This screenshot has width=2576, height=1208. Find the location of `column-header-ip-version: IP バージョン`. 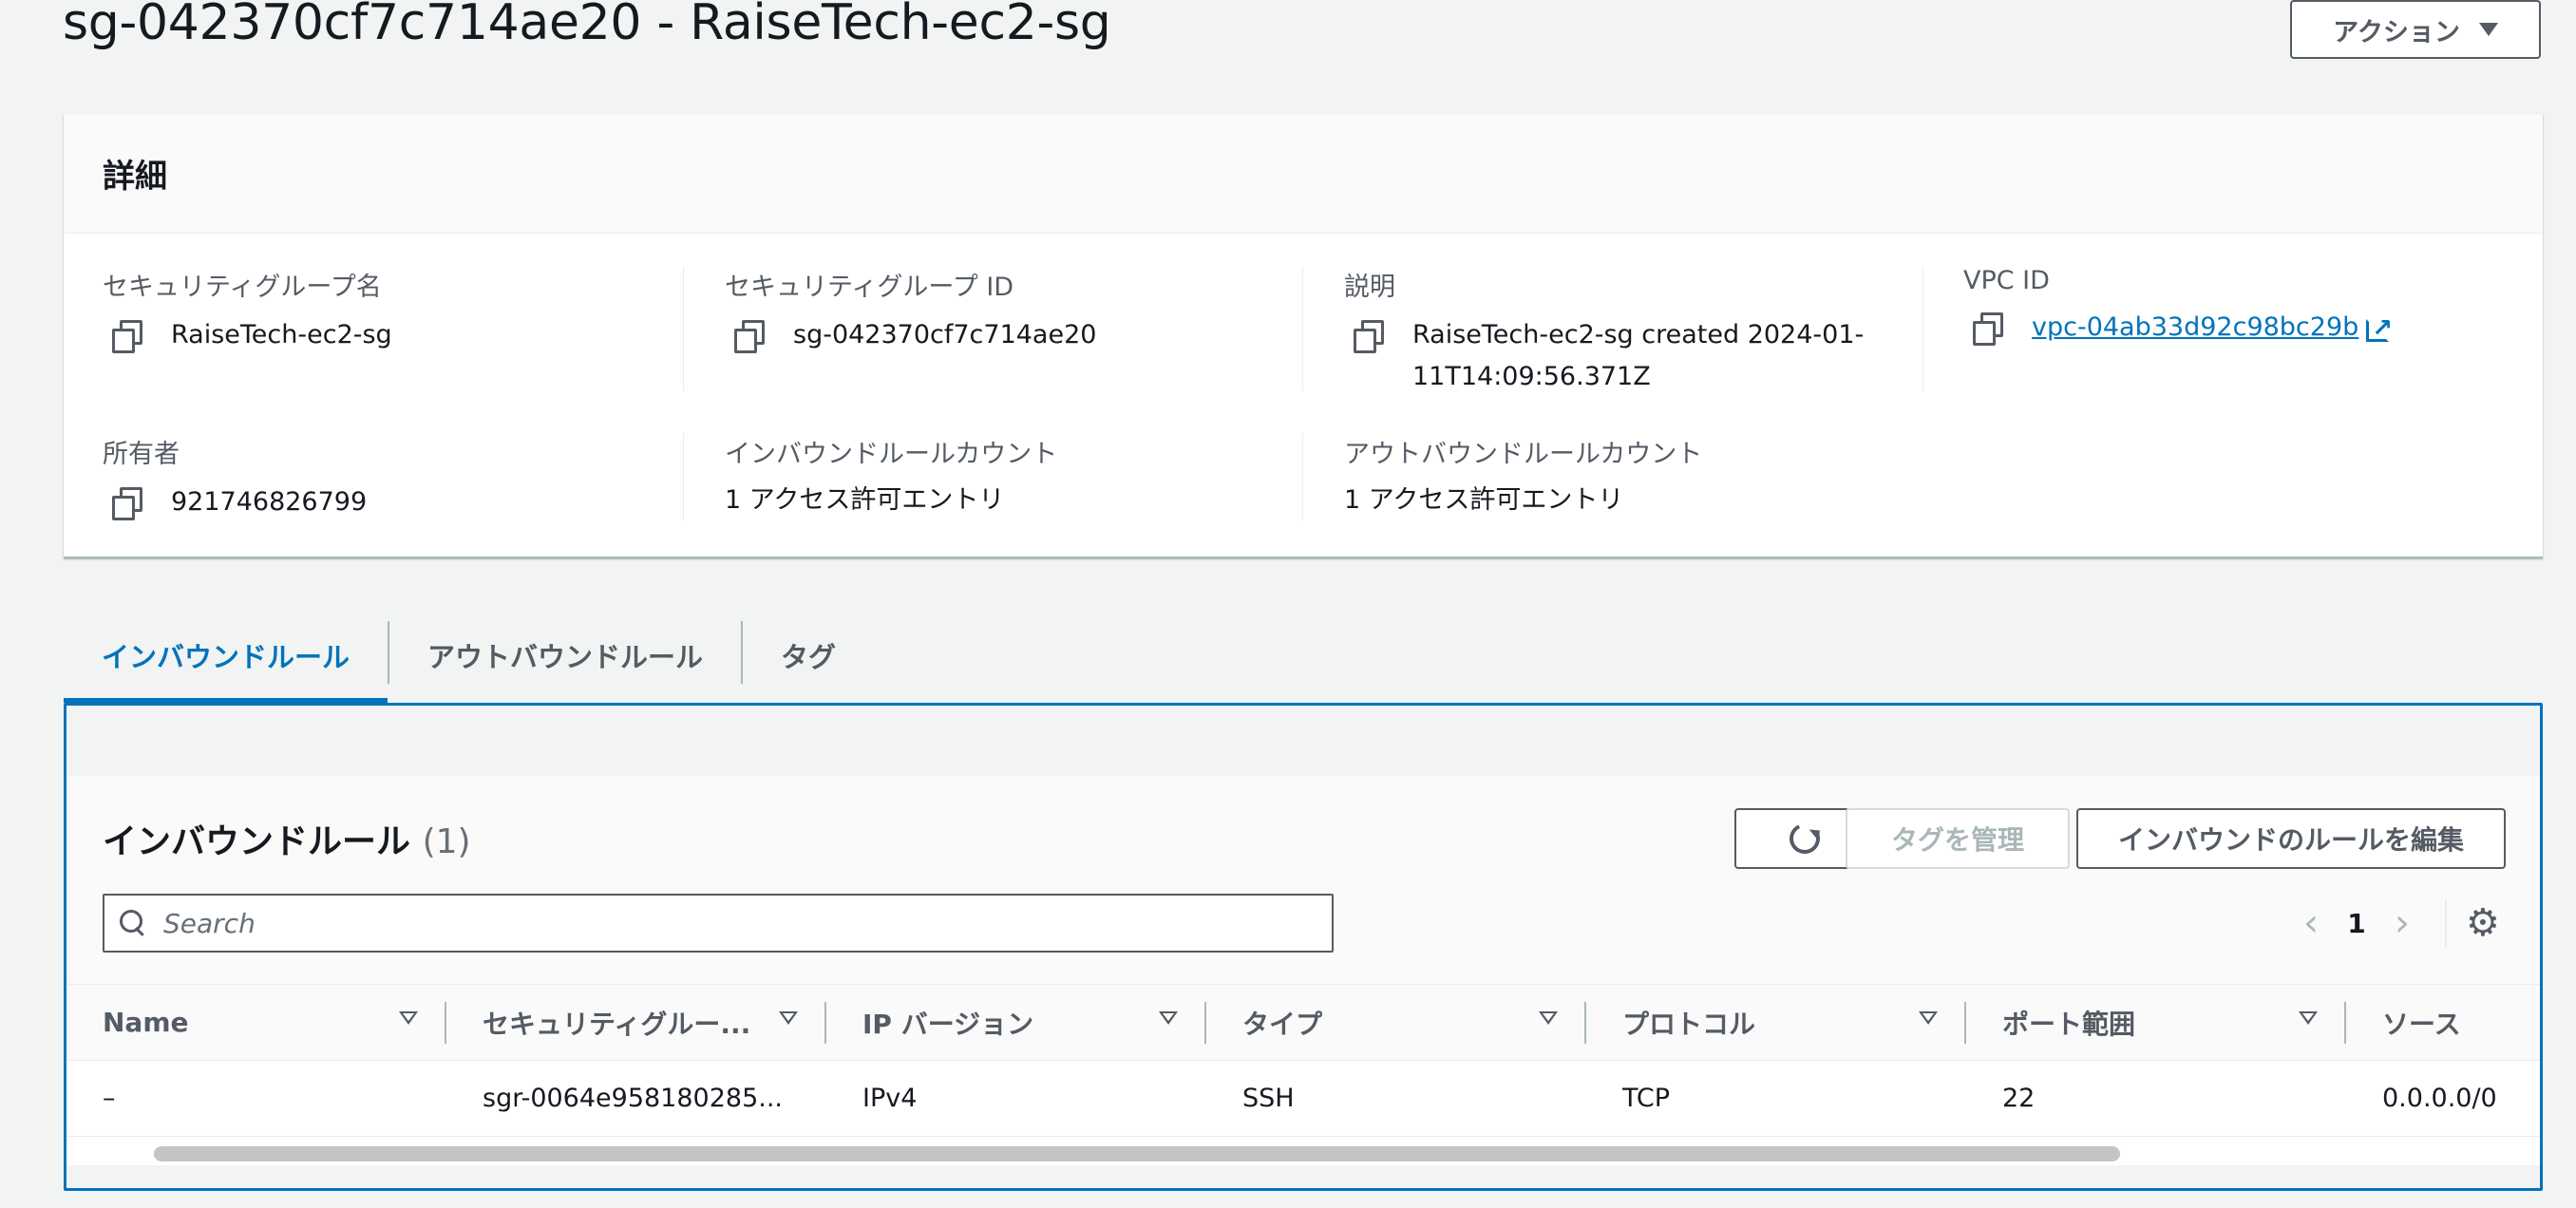

column-header-ip-version: IP バージョン is located at coordinates (1016, 1022).